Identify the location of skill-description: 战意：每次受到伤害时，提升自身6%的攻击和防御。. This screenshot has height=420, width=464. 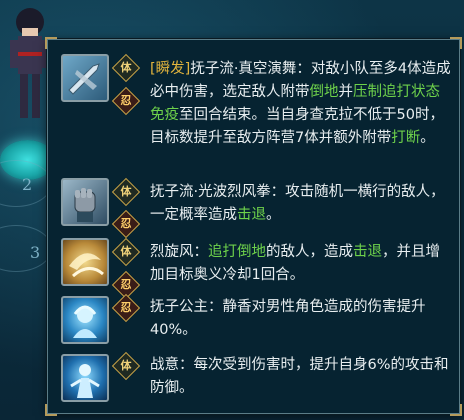
(299, 376).